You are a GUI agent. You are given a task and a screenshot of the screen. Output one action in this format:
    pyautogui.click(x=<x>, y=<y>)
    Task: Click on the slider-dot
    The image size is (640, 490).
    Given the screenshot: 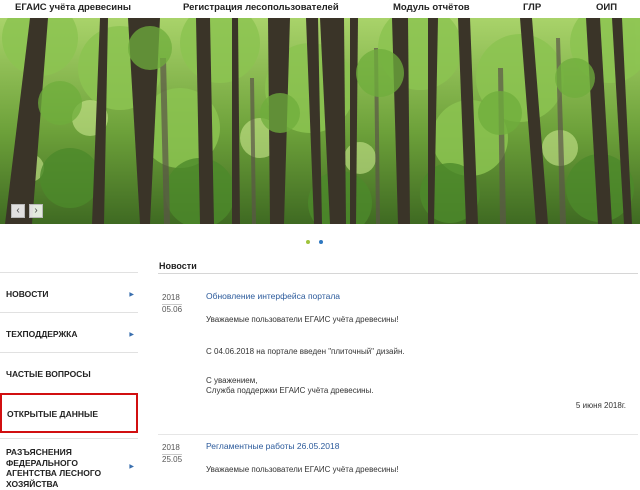 What is the action you would take?
    pyautogui.click(x=308, y=242)
    